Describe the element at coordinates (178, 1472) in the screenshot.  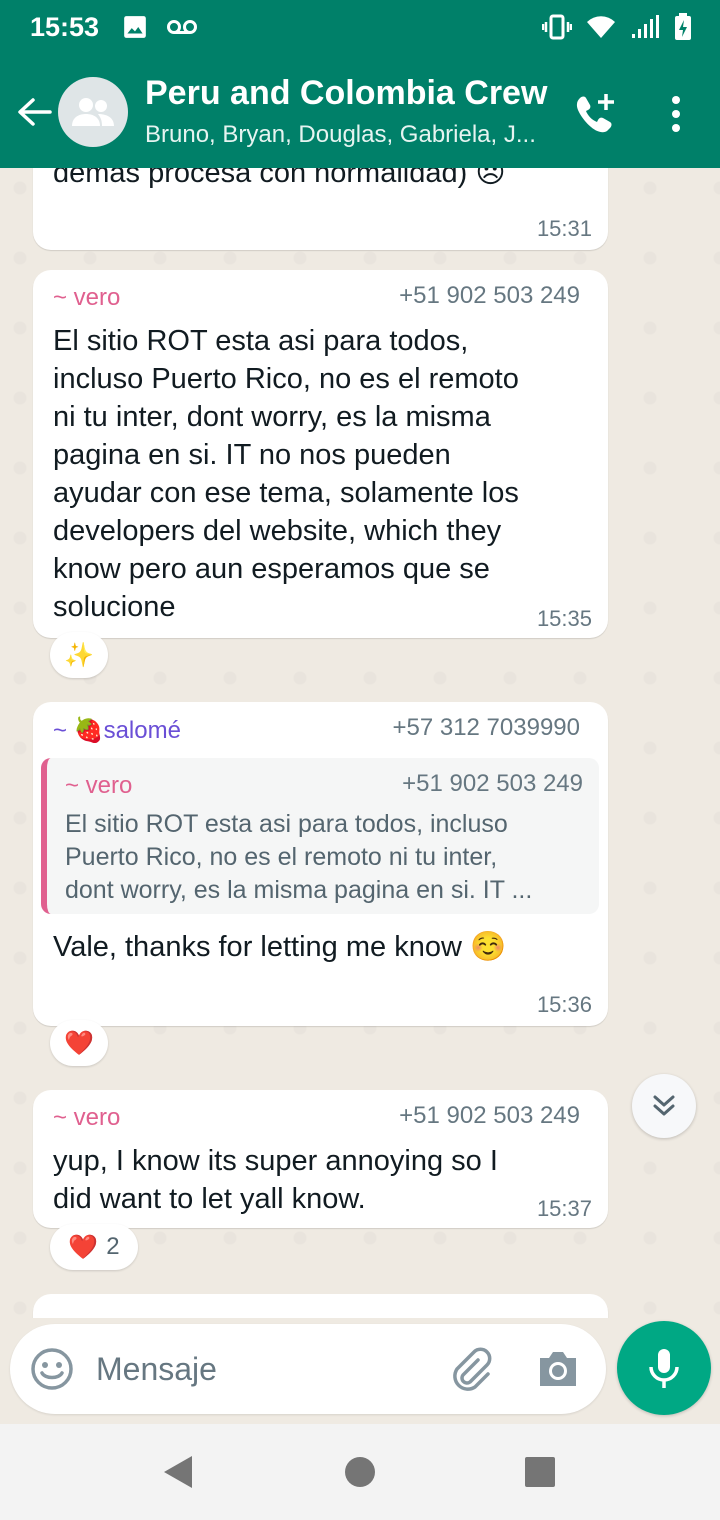
I see `nav-back-icon` at that location.